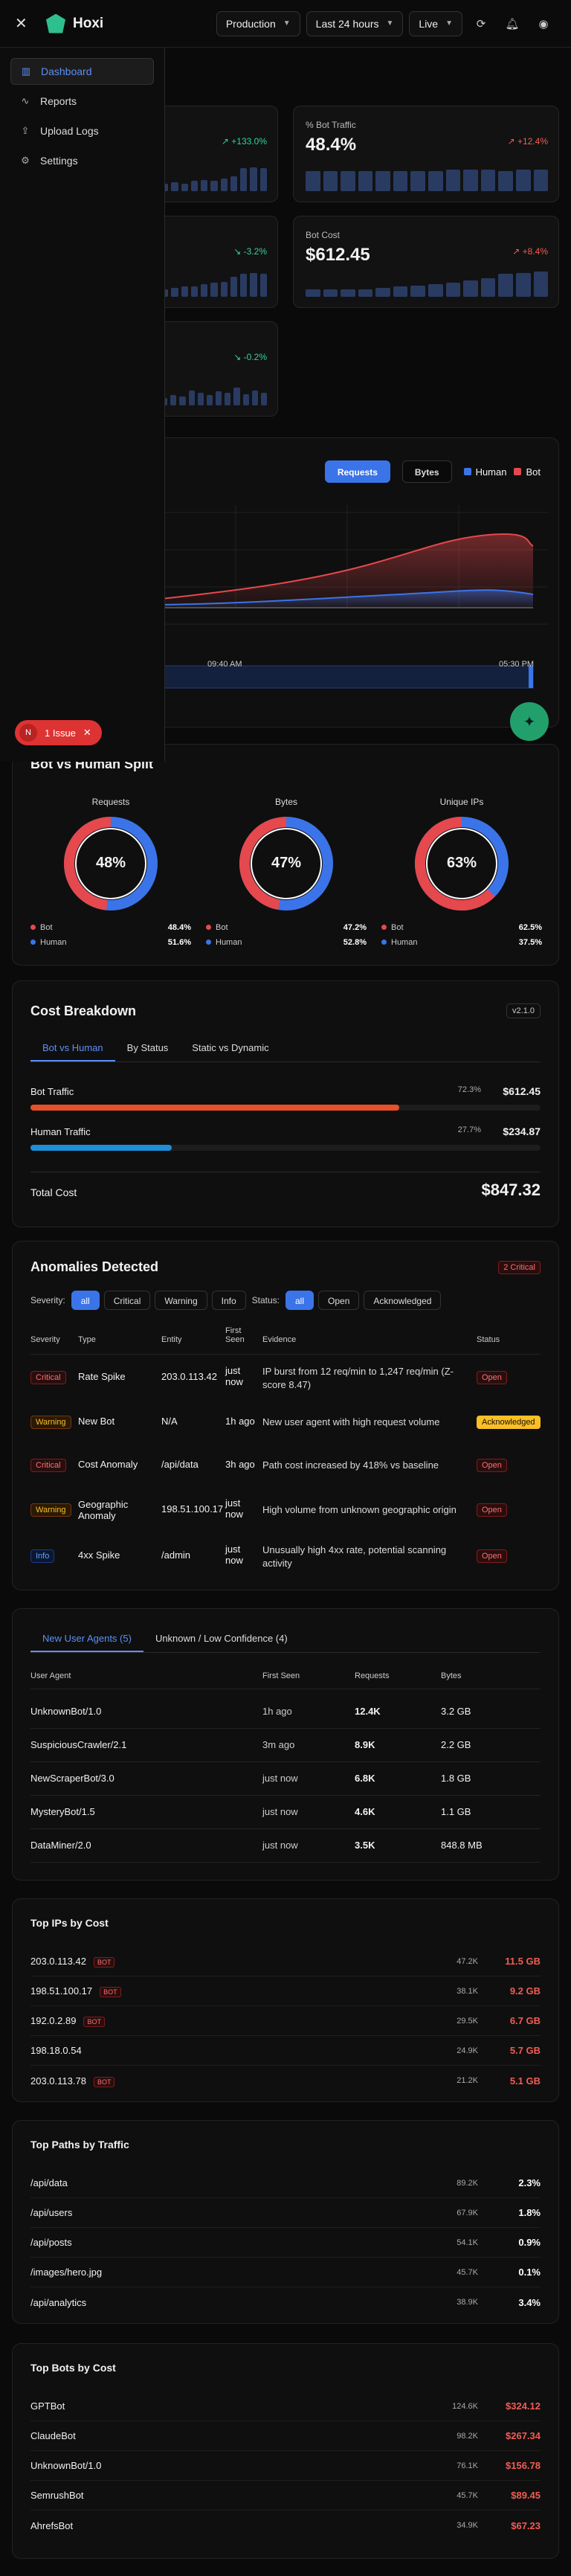 This screenshot has height=2576, width=571. Describe the element at coordinates (456, 1711) in the screenshot. I see `agent-bytes: 3.2 GB` at that location.